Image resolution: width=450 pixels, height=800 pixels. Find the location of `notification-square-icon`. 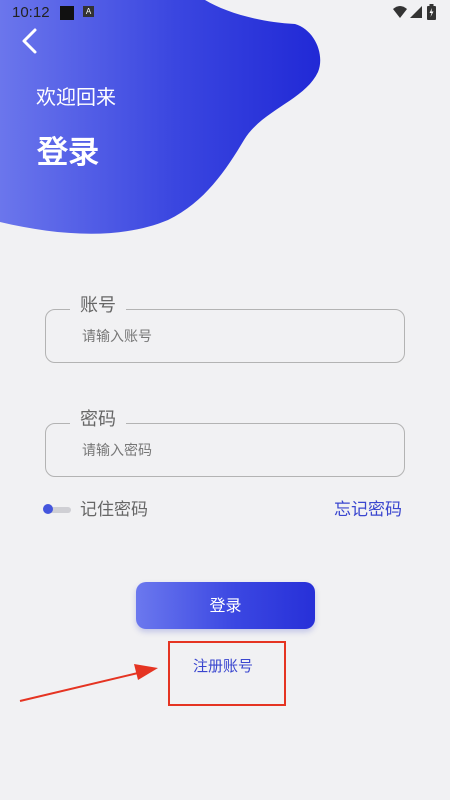

notification-square-icon is located at coordinates (67, 13).